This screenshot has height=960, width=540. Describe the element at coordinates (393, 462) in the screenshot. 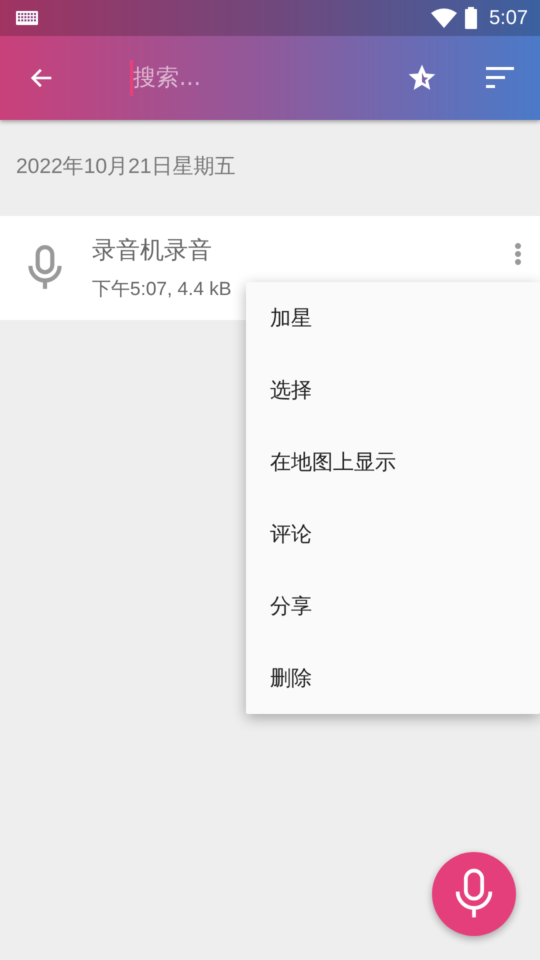

I see `menu-item: 在地图上显示` at that location.